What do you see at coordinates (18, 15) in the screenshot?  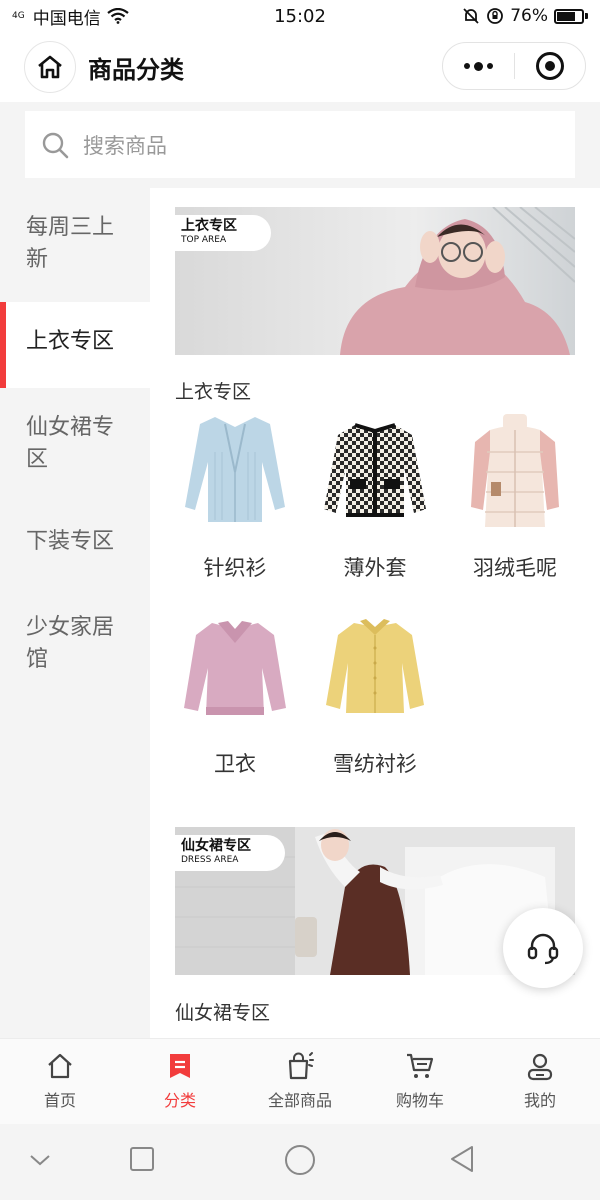 I see `network-type: 4G` at bounding box center [18, 15].